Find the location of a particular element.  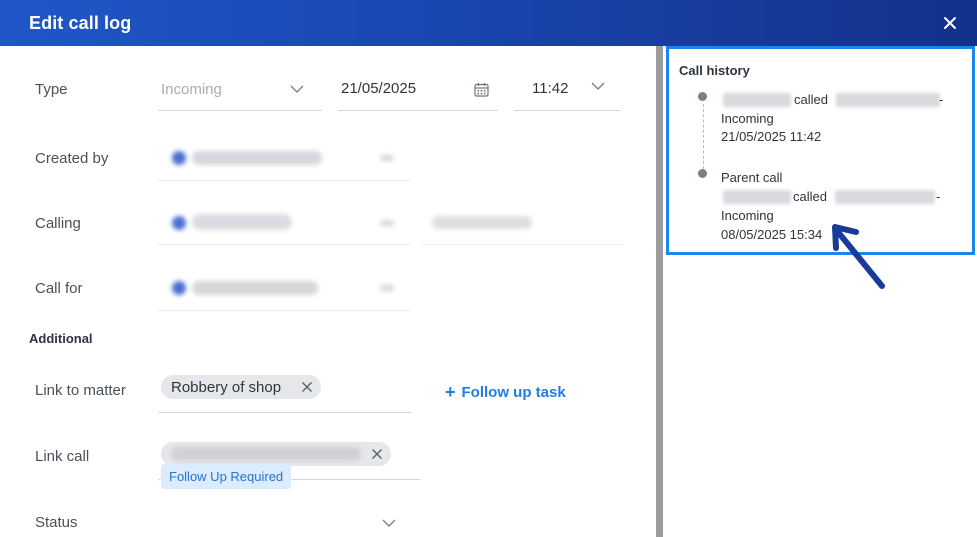

follow-up-task-button: + Follow up task is located at coordinates (505, 392).